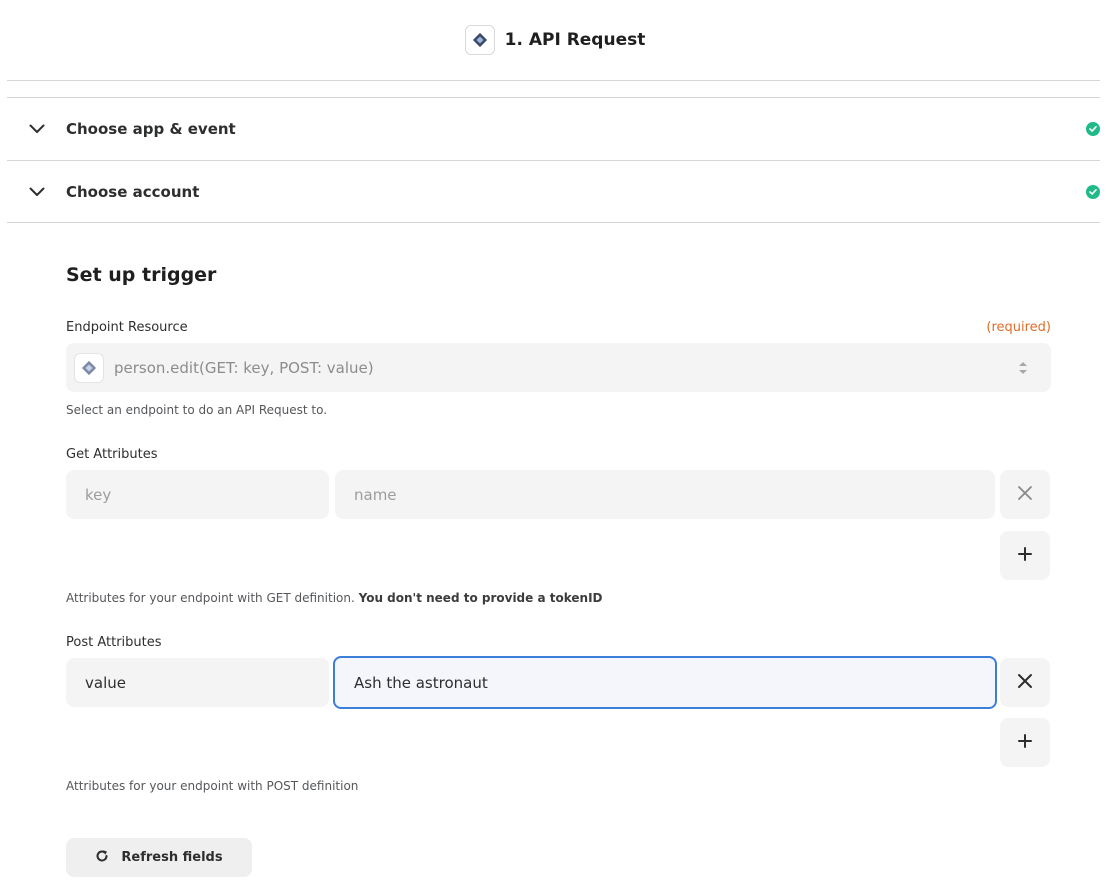 The image size is (1110, 891). Describe the element at coordinates (197, 494) in the screenshot. I see `get-attribute-key-input: key` at that location.